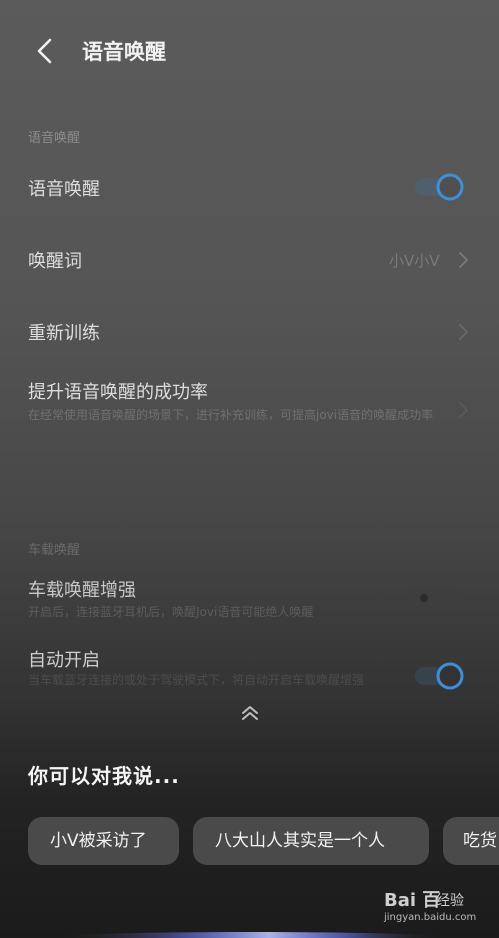  Describe the element at coordinates (412, 900) in the screenshot. I see `baidu-logo: Bai 百` at that location.